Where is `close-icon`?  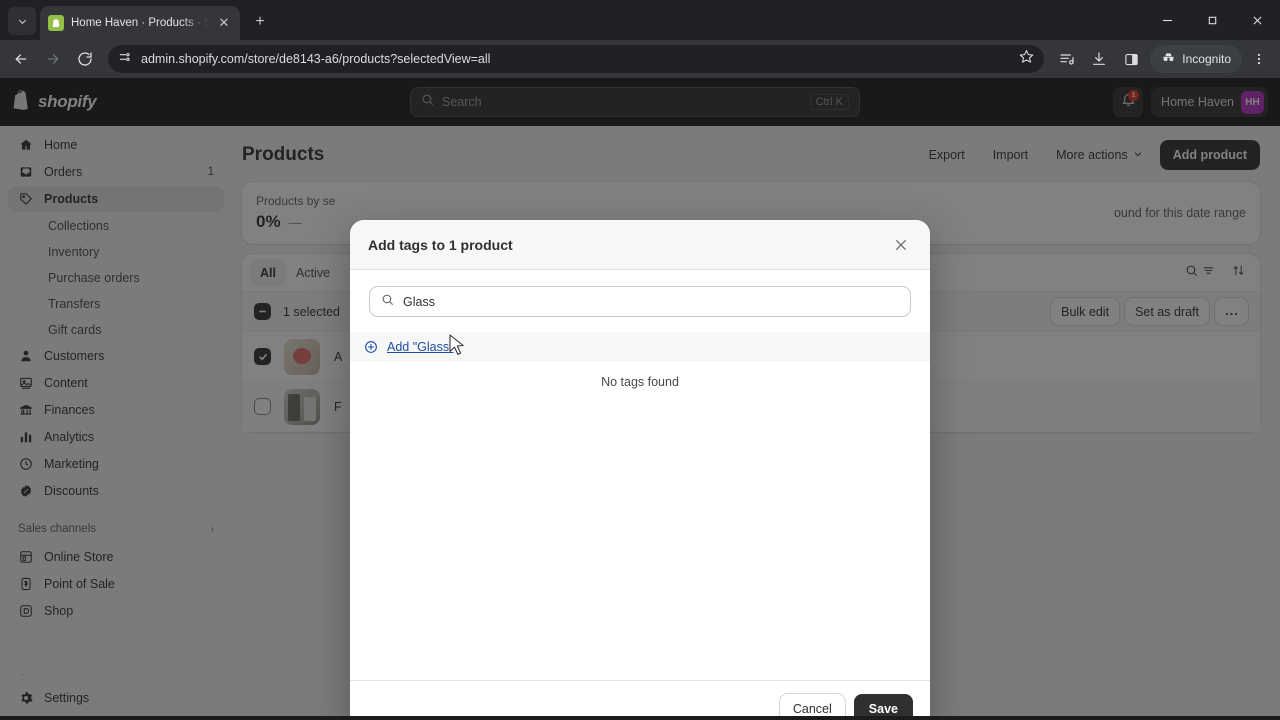 close-icon is located at coordinates (901, 245).